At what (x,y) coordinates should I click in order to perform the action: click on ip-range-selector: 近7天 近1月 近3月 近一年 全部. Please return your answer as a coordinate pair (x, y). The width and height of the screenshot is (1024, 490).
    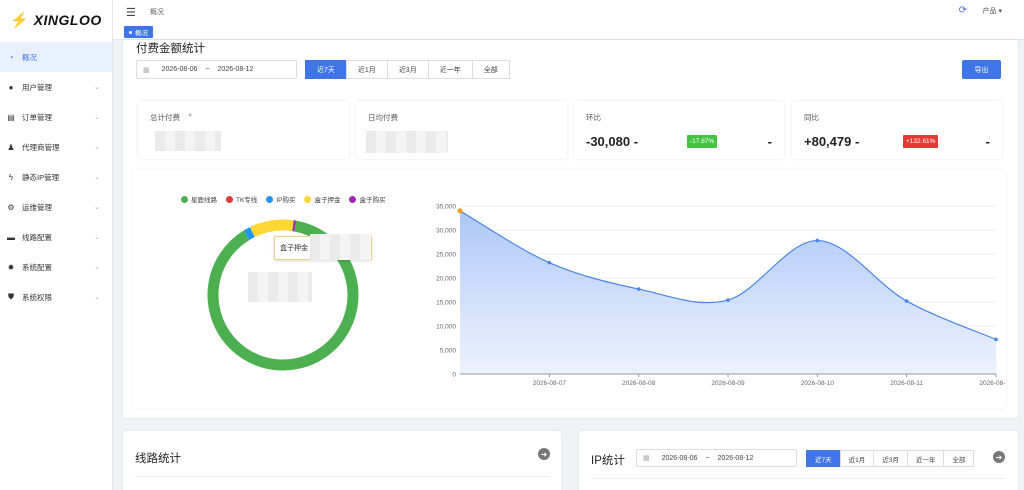
    Looking at the image, I should click on (890, 459).